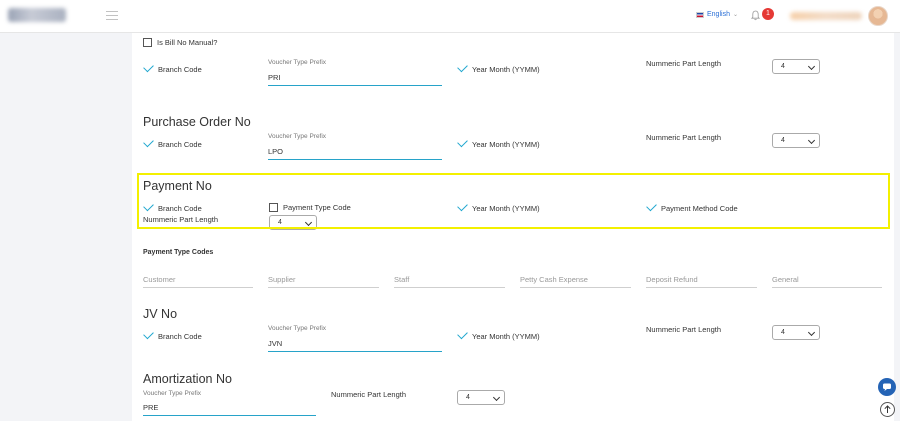 The width and height of the screenshot is (900, 421). Describe the element at coordinates (401, 279) in the screenshot. I see `staff-input: Staff` at that location.